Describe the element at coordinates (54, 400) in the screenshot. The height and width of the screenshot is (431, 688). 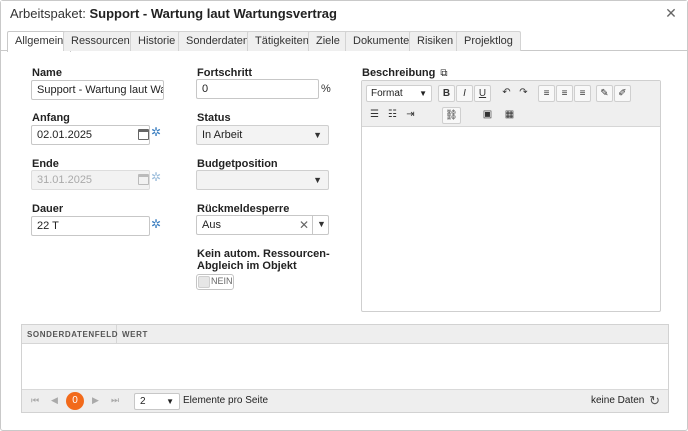
I see `prev-page-icon: ◀` at that location.